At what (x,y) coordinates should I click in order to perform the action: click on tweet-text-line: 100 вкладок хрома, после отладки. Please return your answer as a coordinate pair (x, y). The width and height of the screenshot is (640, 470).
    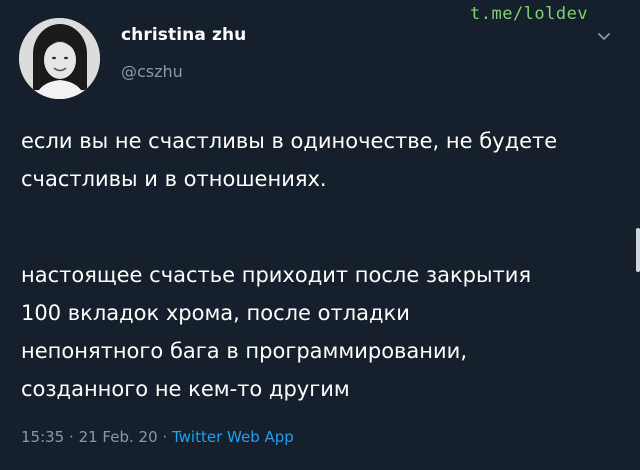
    Looking at the image, I should click on (215, 313).